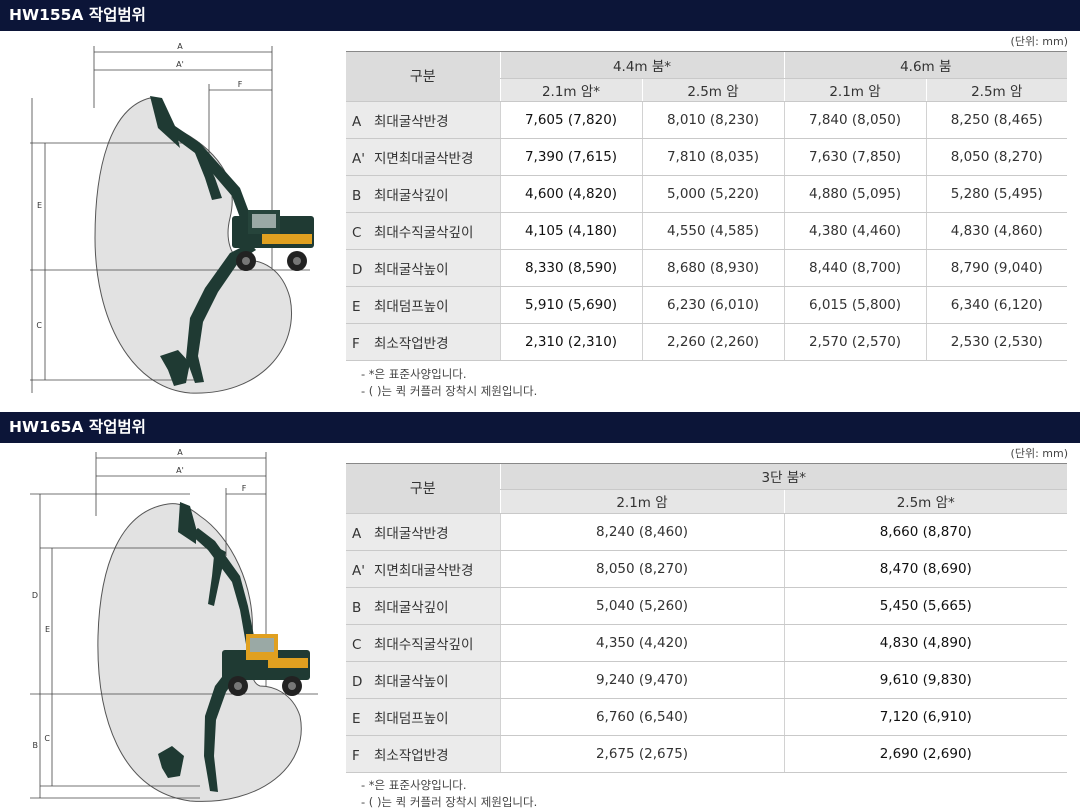 This screenshot has width=1080, height=811. What do you see at coordinates (996, 268) in the screenshot?
I see `cell-value: 8,790 (9,040)` at bounding box center [996, 268].